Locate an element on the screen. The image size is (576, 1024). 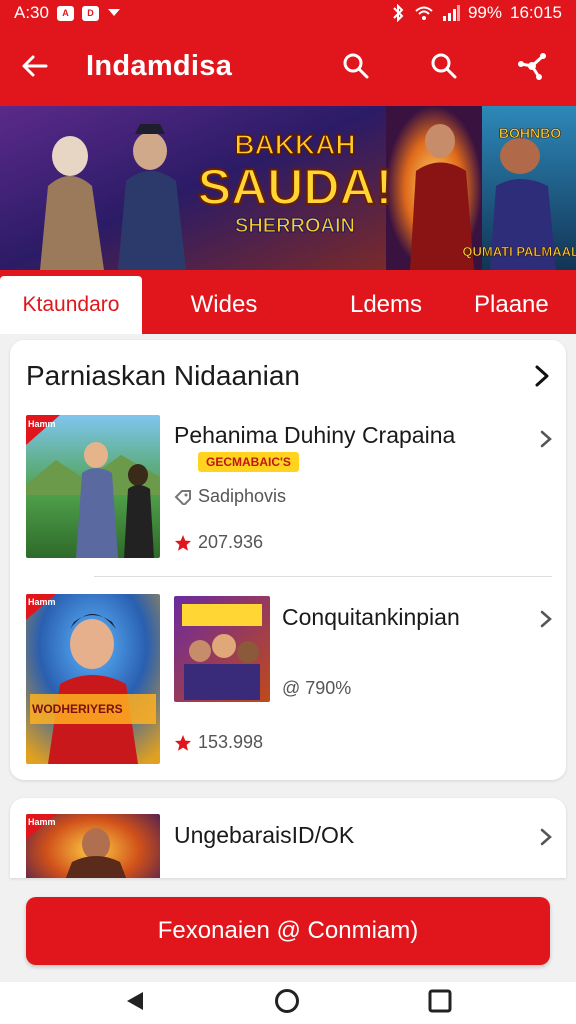
divider is located at coordinates (323, 576).